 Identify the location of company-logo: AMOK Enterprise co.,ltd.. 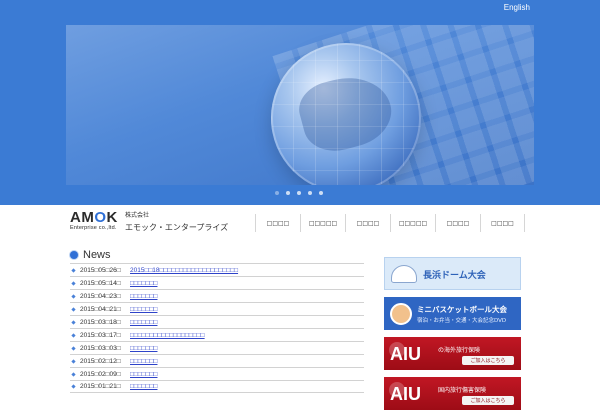
(96, 222).